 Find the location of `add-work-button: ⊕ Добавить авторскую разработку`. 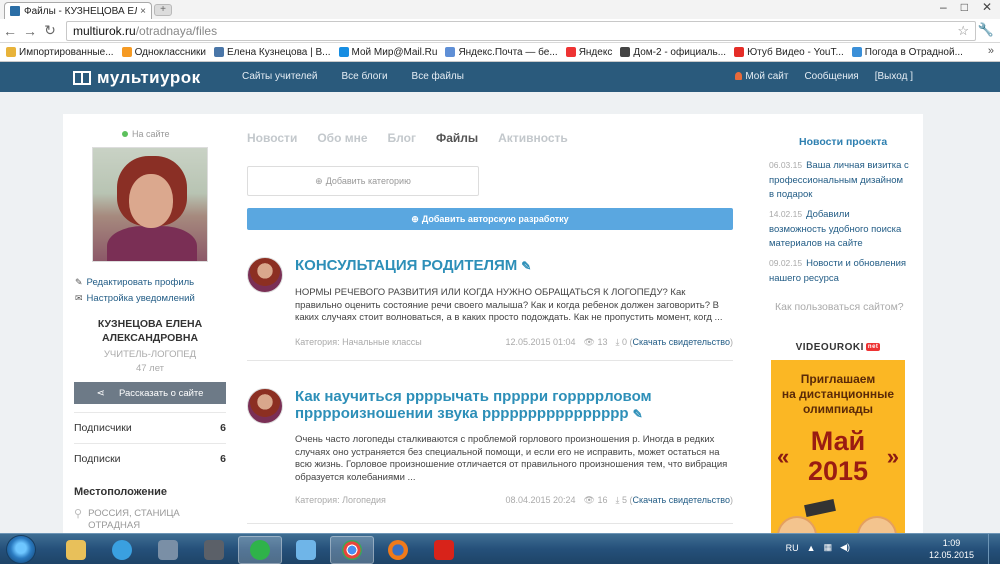

add-work-button: ⊕ Добавить авторскую разработку is located at coordinates (490, 219).